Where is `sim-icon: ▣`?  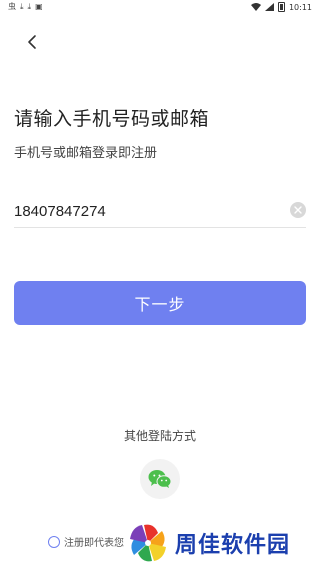
sim-icon: ▣ is located at coordinates (39, 6).